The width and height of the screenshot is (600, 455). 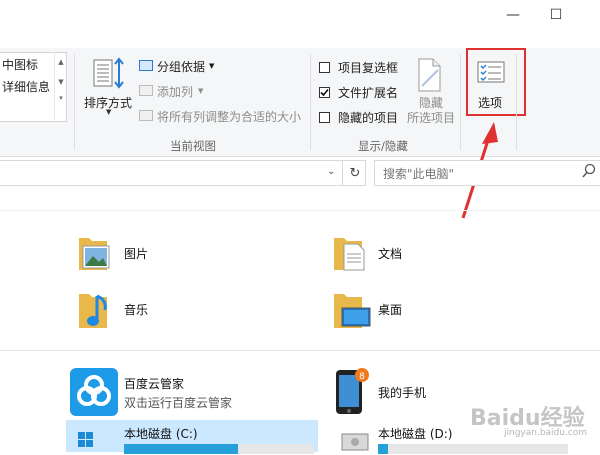 I want to click on app-name: 百度云管家, so click(x=154, y=384).